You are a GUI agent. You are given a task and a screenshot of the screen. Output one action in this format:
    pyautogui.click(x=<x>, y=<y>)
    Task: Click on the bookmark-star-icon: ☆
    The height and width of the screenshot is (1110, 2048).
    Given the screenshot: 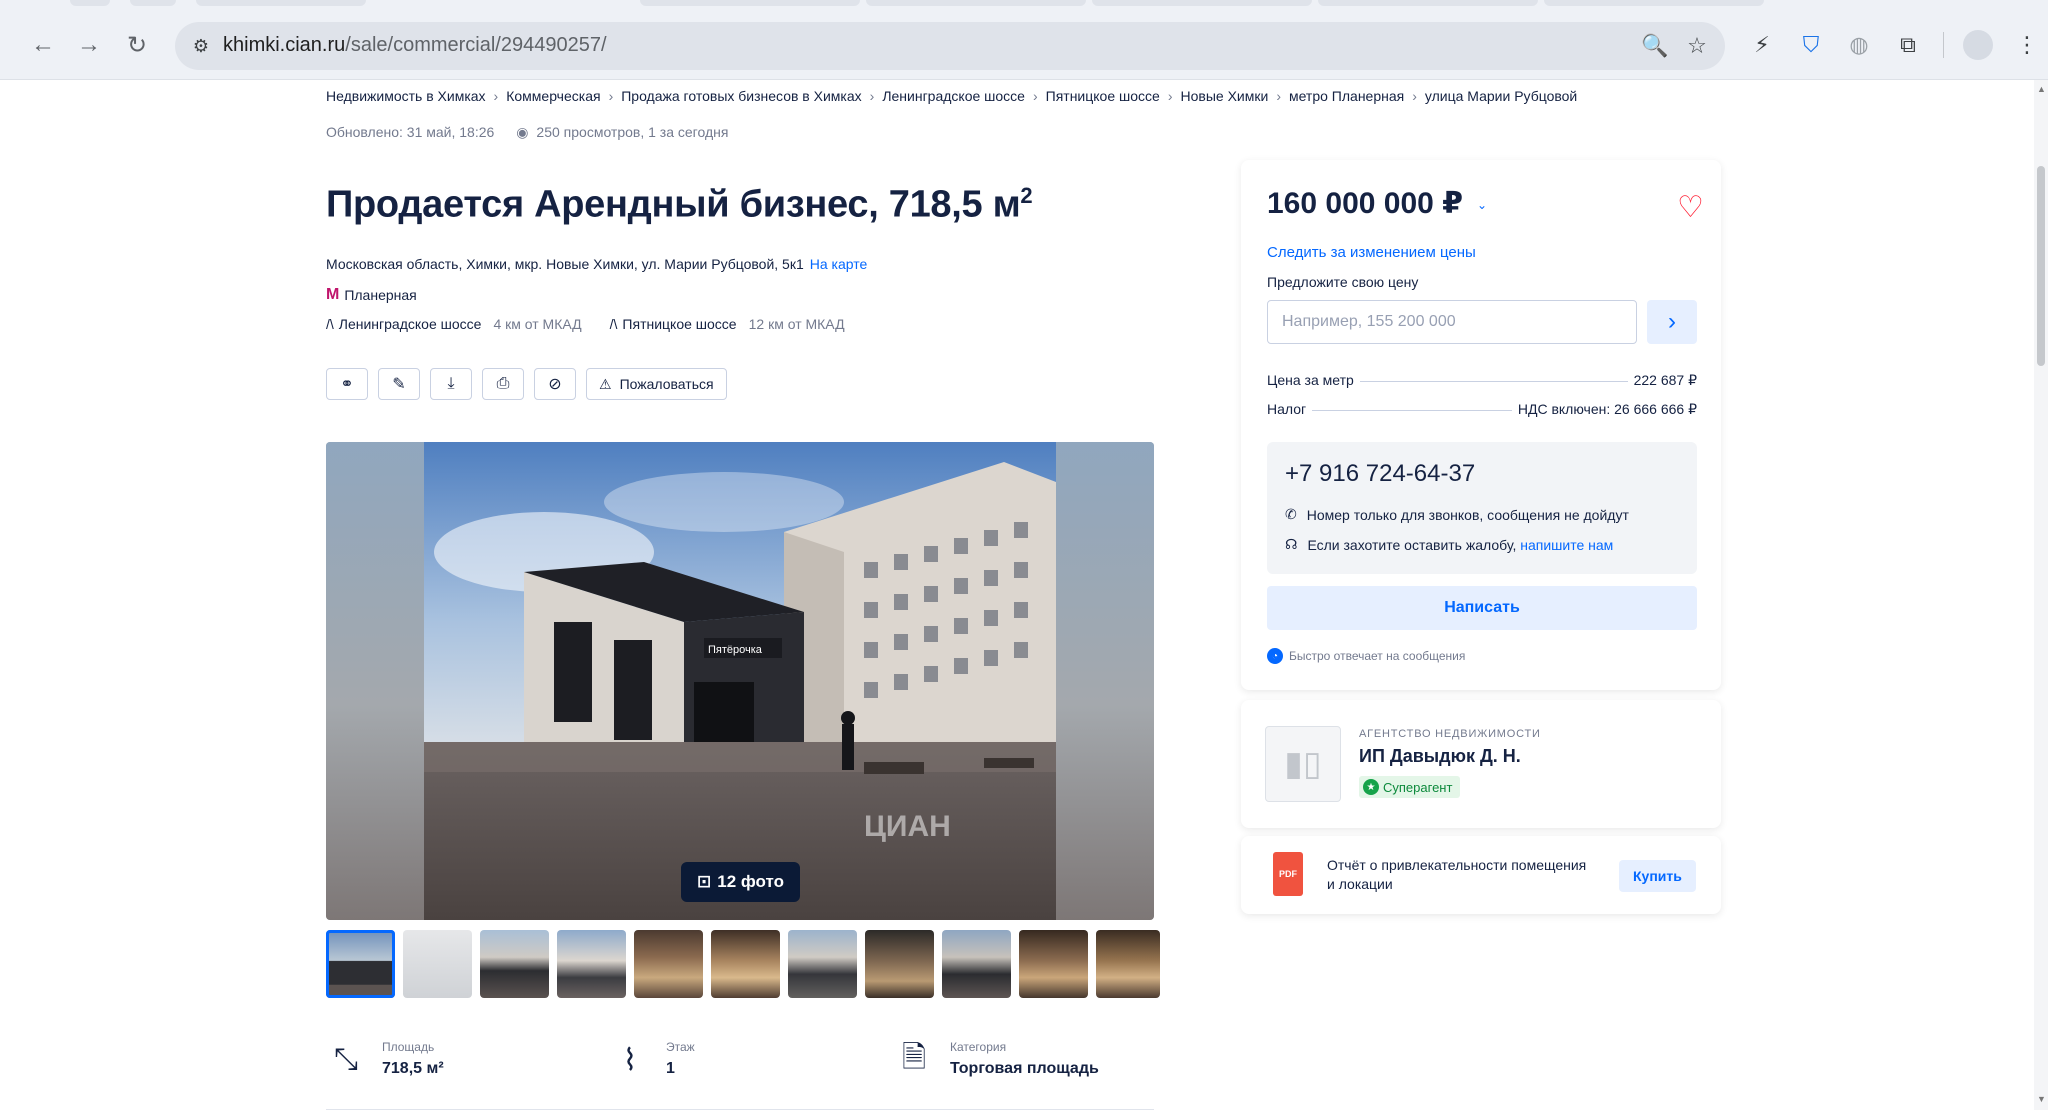 What is the action you would take?
    pyautogui.click(x=1697, y=46)
    